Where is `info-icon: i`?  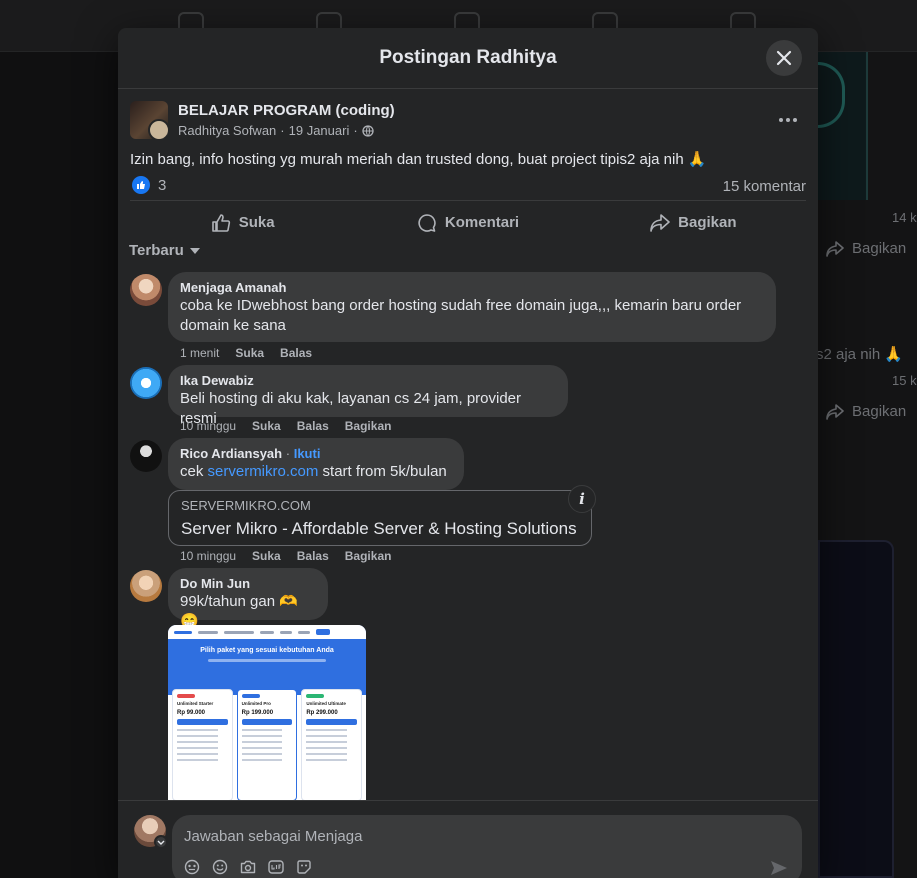 info-icon: i is located at coordinates (582, 499).